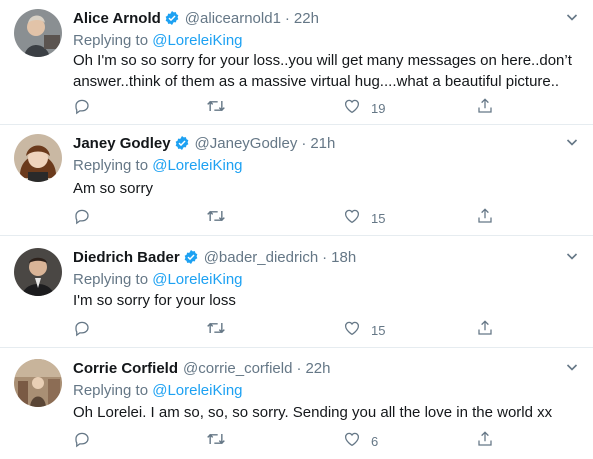 This screenshot has width=593, height=459. What do you see at coordinates (343, 257) in the screenshot?
I see `timestamp: 18h` at bounding box center [343, 257].